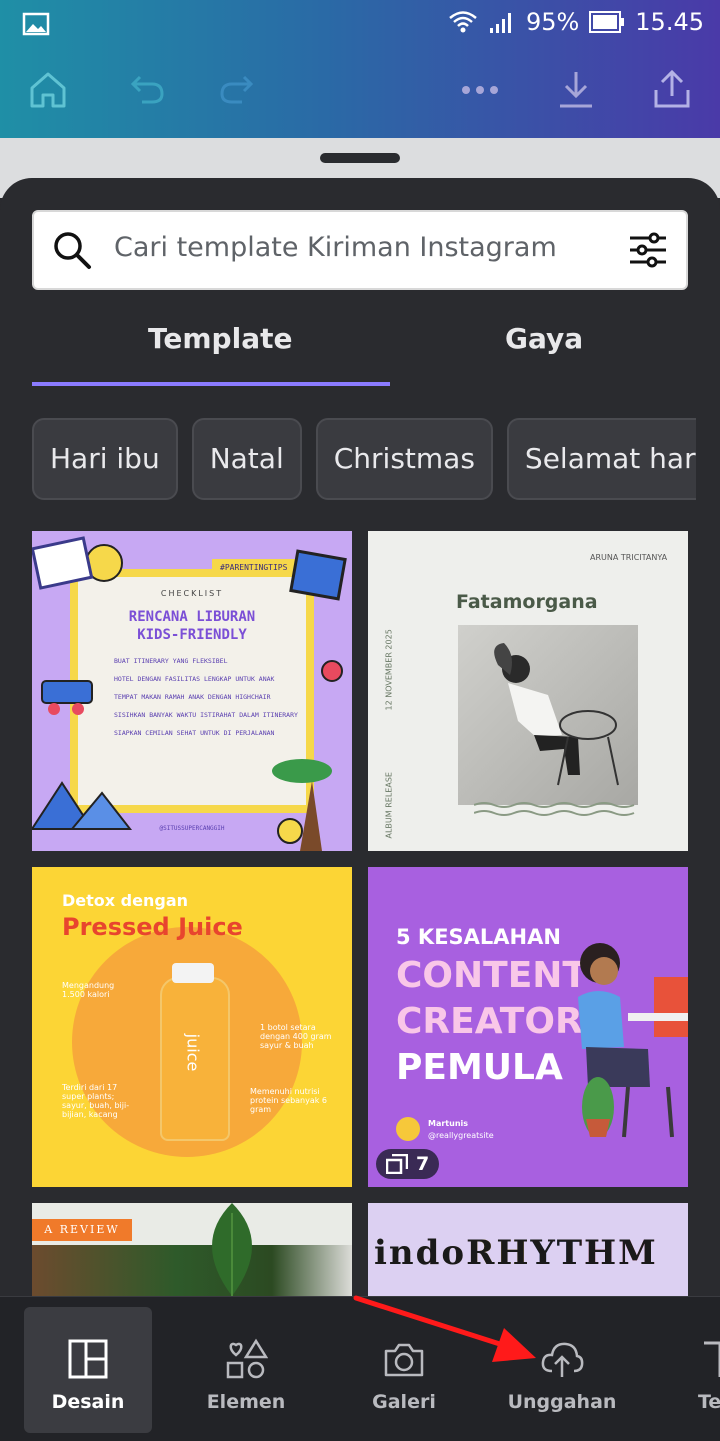 This screenshot has height=1441, width=720. I want to click on bottom-nav: Desain Elemen Galeri Unggahan Teks, so click(360, 1368).